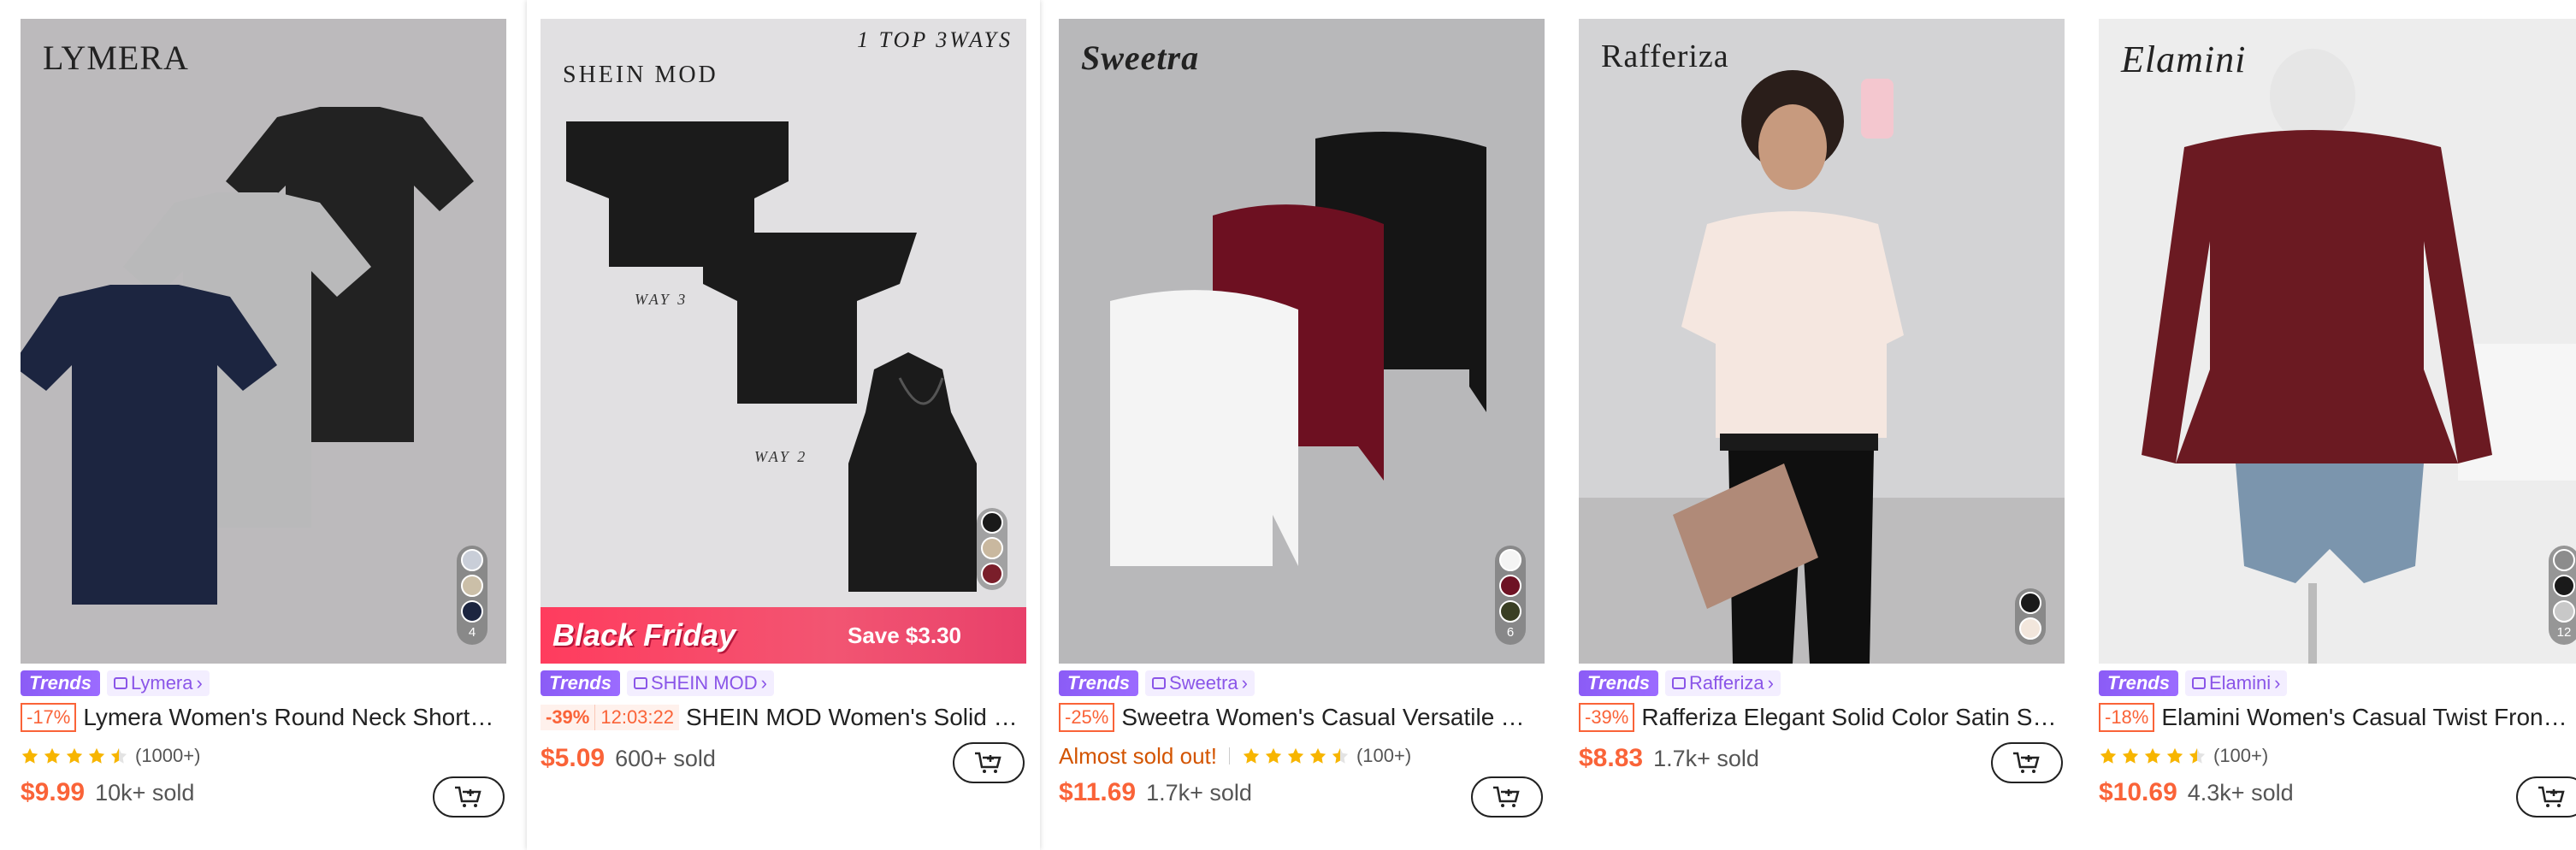 This screenshot has height=850, width=2576. I want to click on store-name: SHEIN MOD, so click(704, 683).